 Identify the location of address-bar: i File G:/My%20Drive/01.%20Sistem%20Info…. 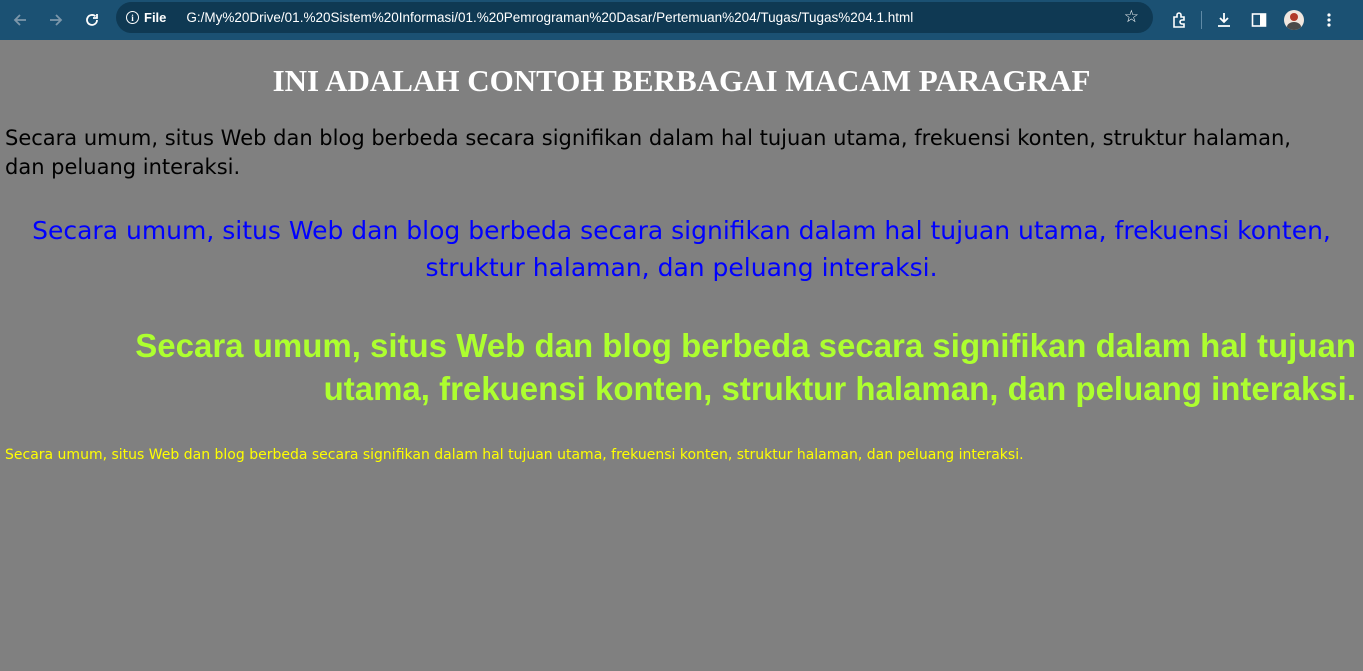
(634, 17).